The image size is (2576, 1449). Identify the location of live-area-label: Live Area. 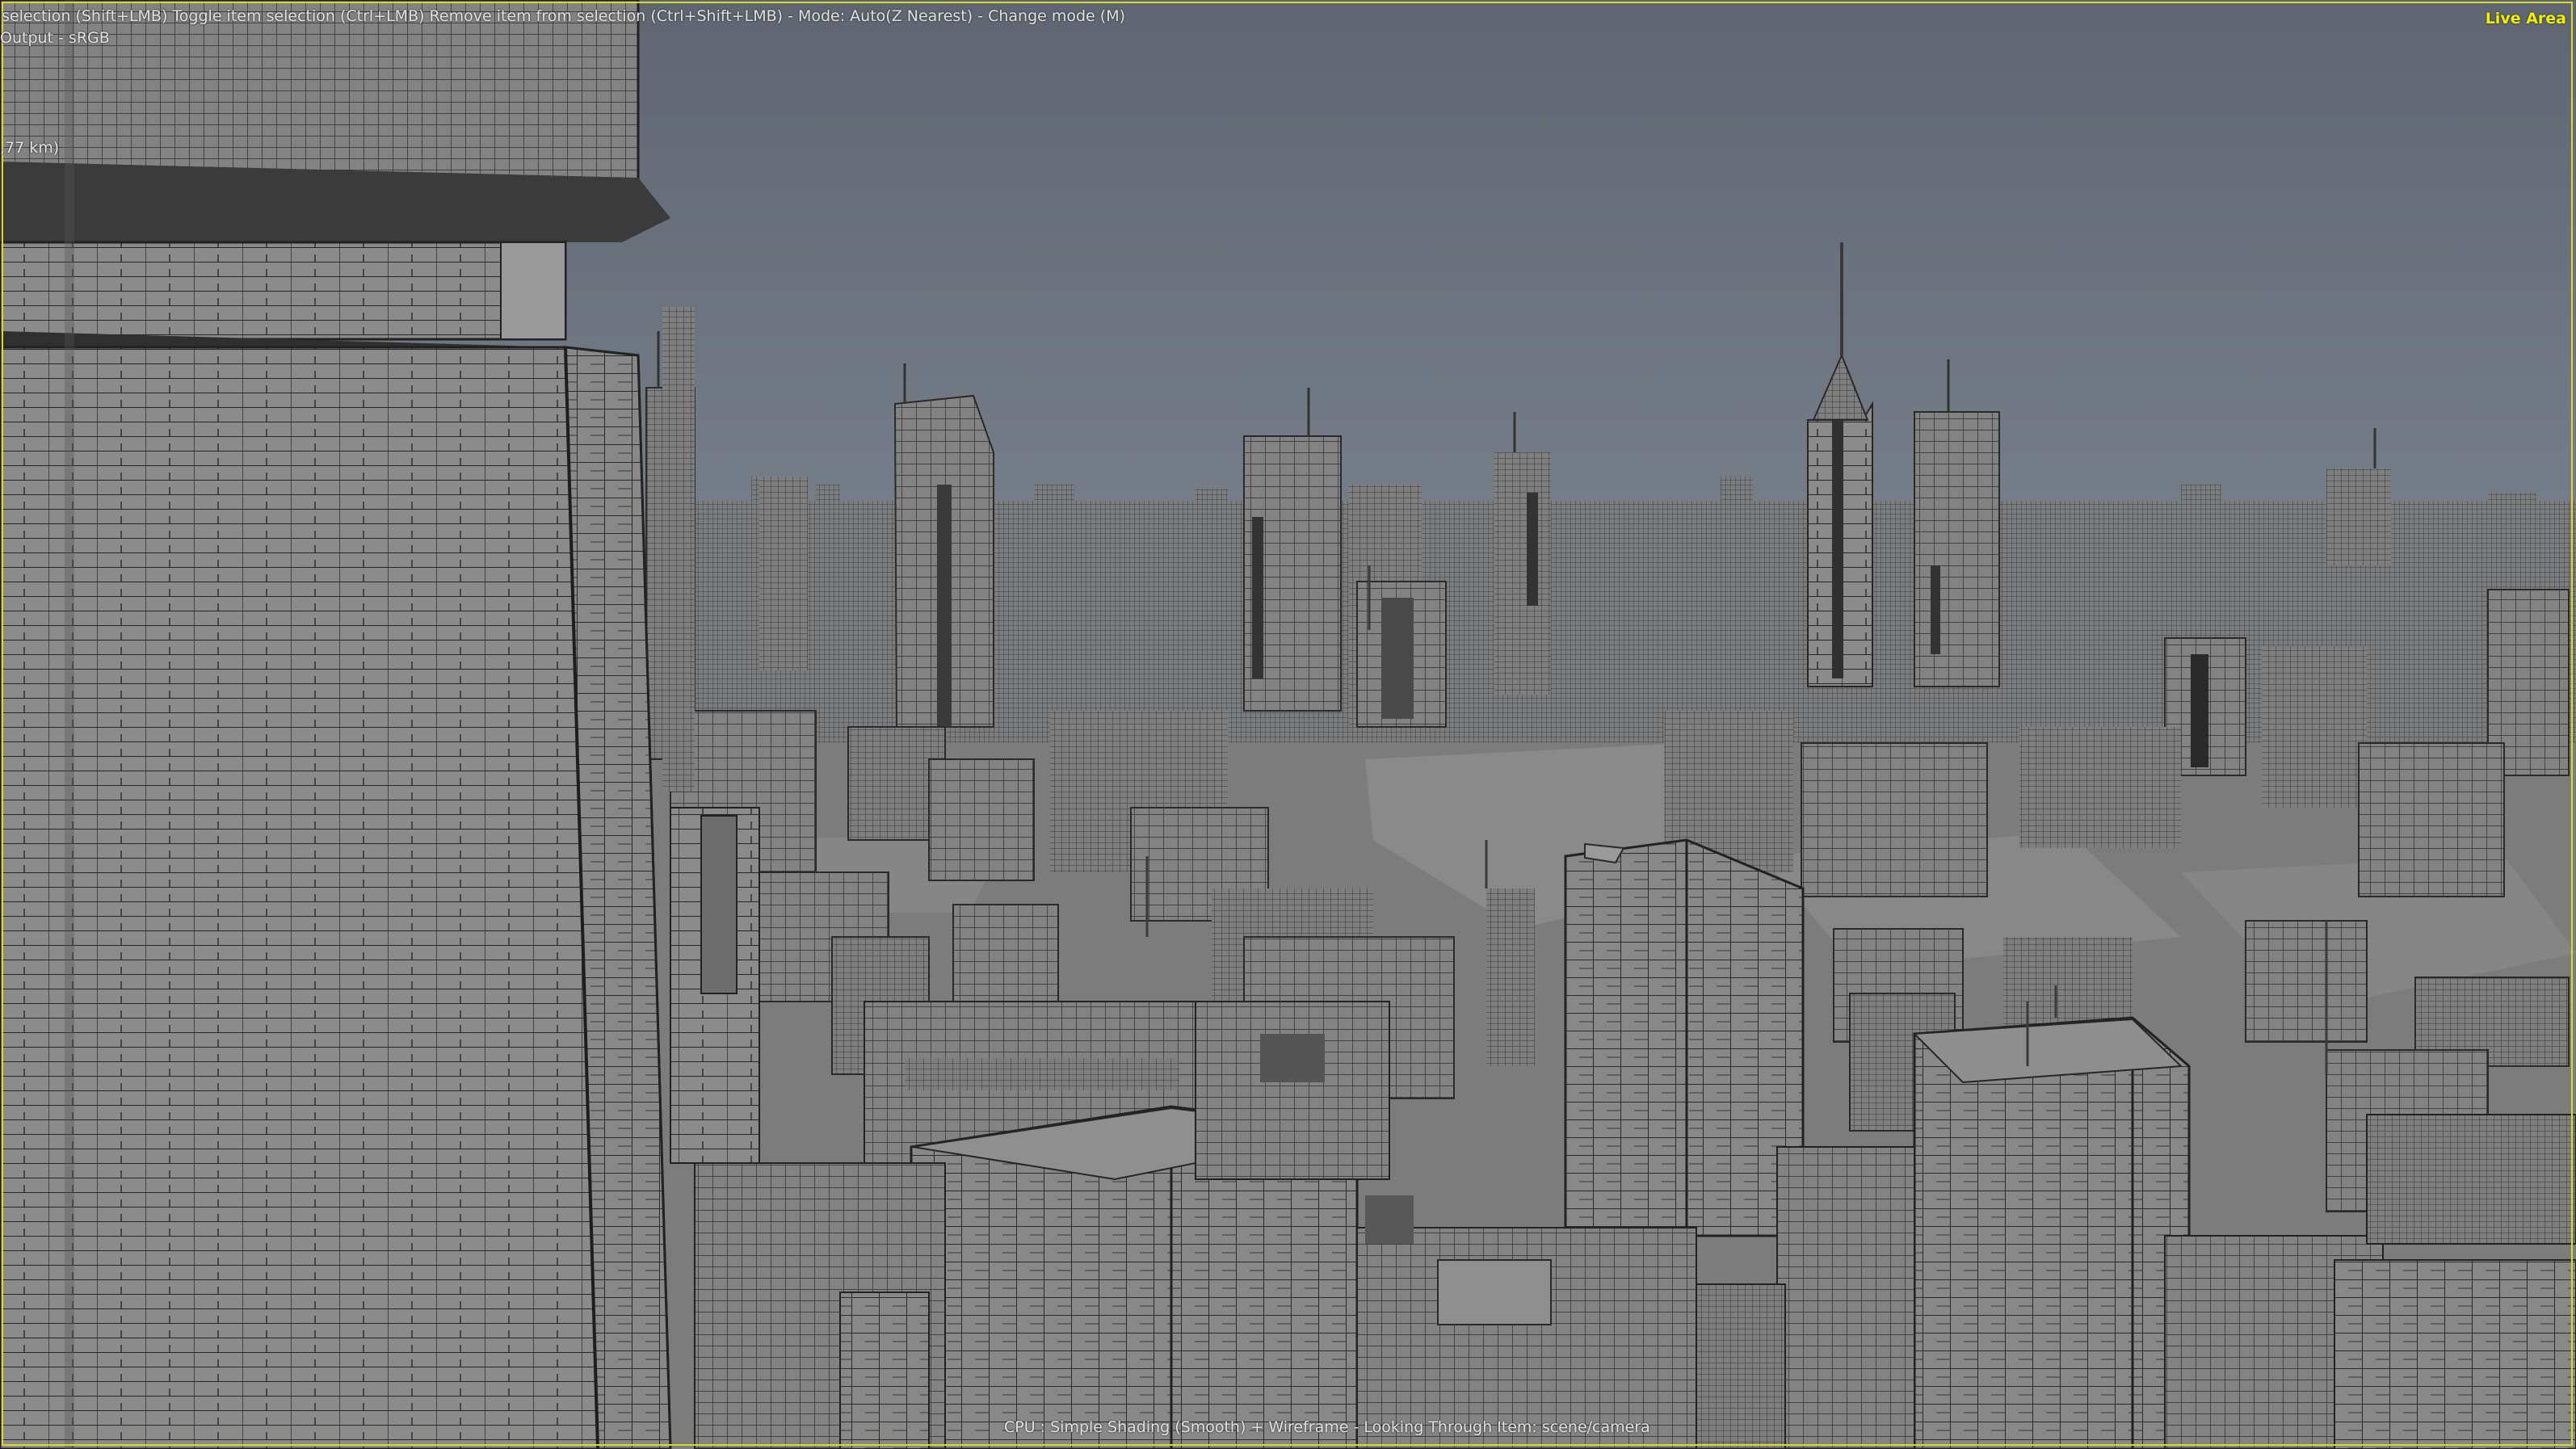
(2525, 18).